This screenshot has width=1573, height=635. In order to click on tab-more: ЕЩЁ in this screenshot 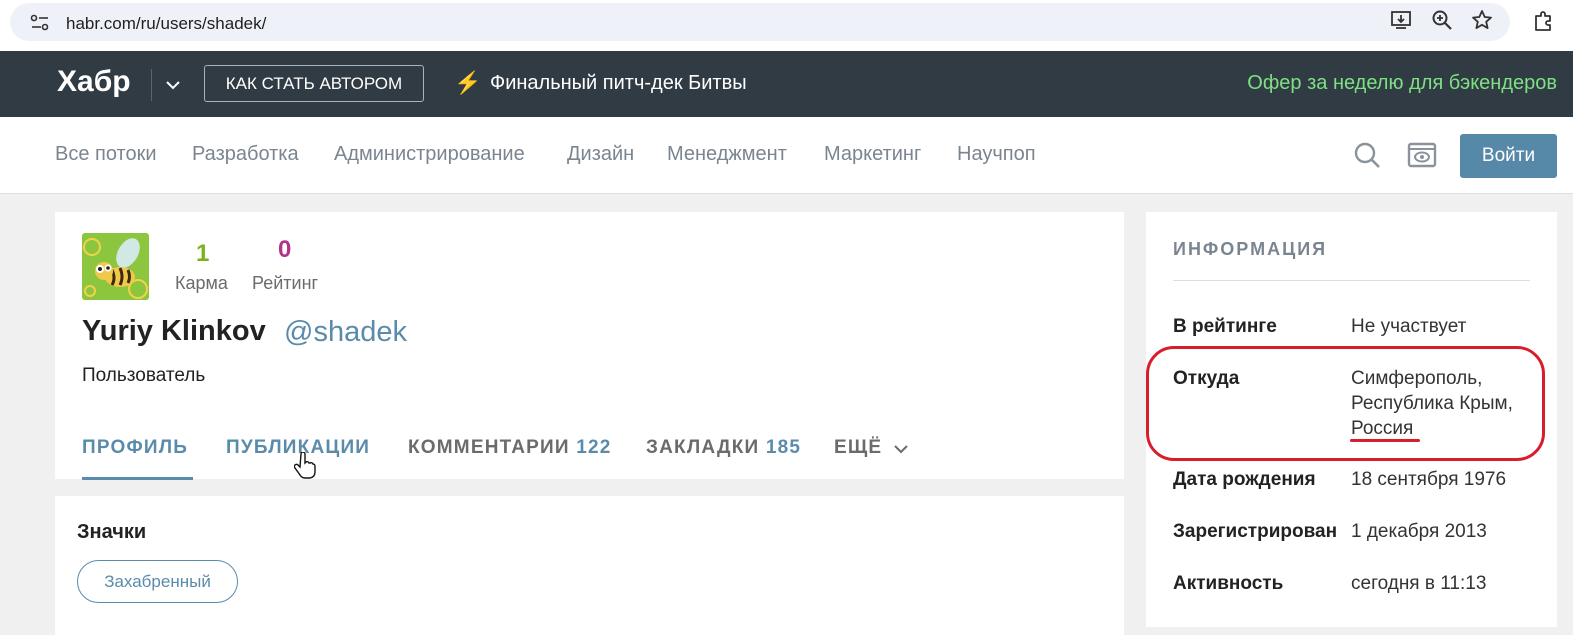, I will do `click(858, 448)`.